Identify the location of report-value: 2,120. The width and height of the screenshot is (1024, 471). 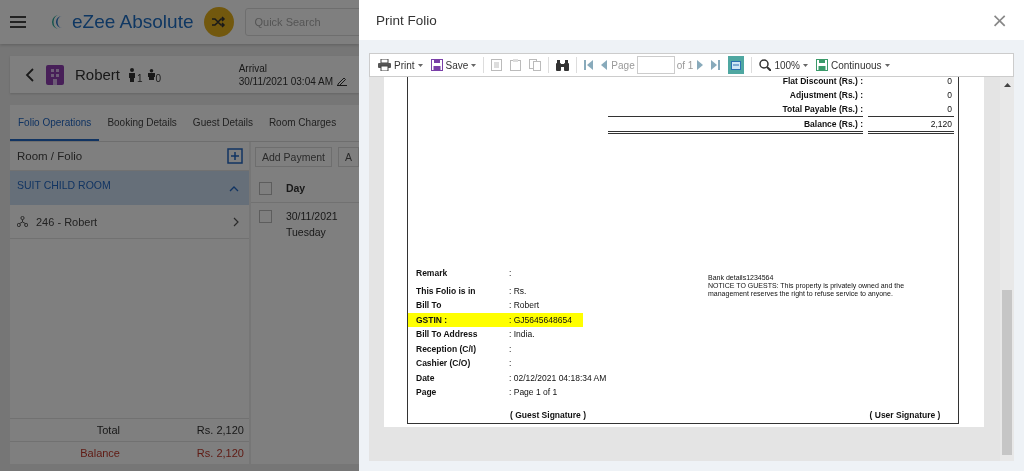
(941, 124).